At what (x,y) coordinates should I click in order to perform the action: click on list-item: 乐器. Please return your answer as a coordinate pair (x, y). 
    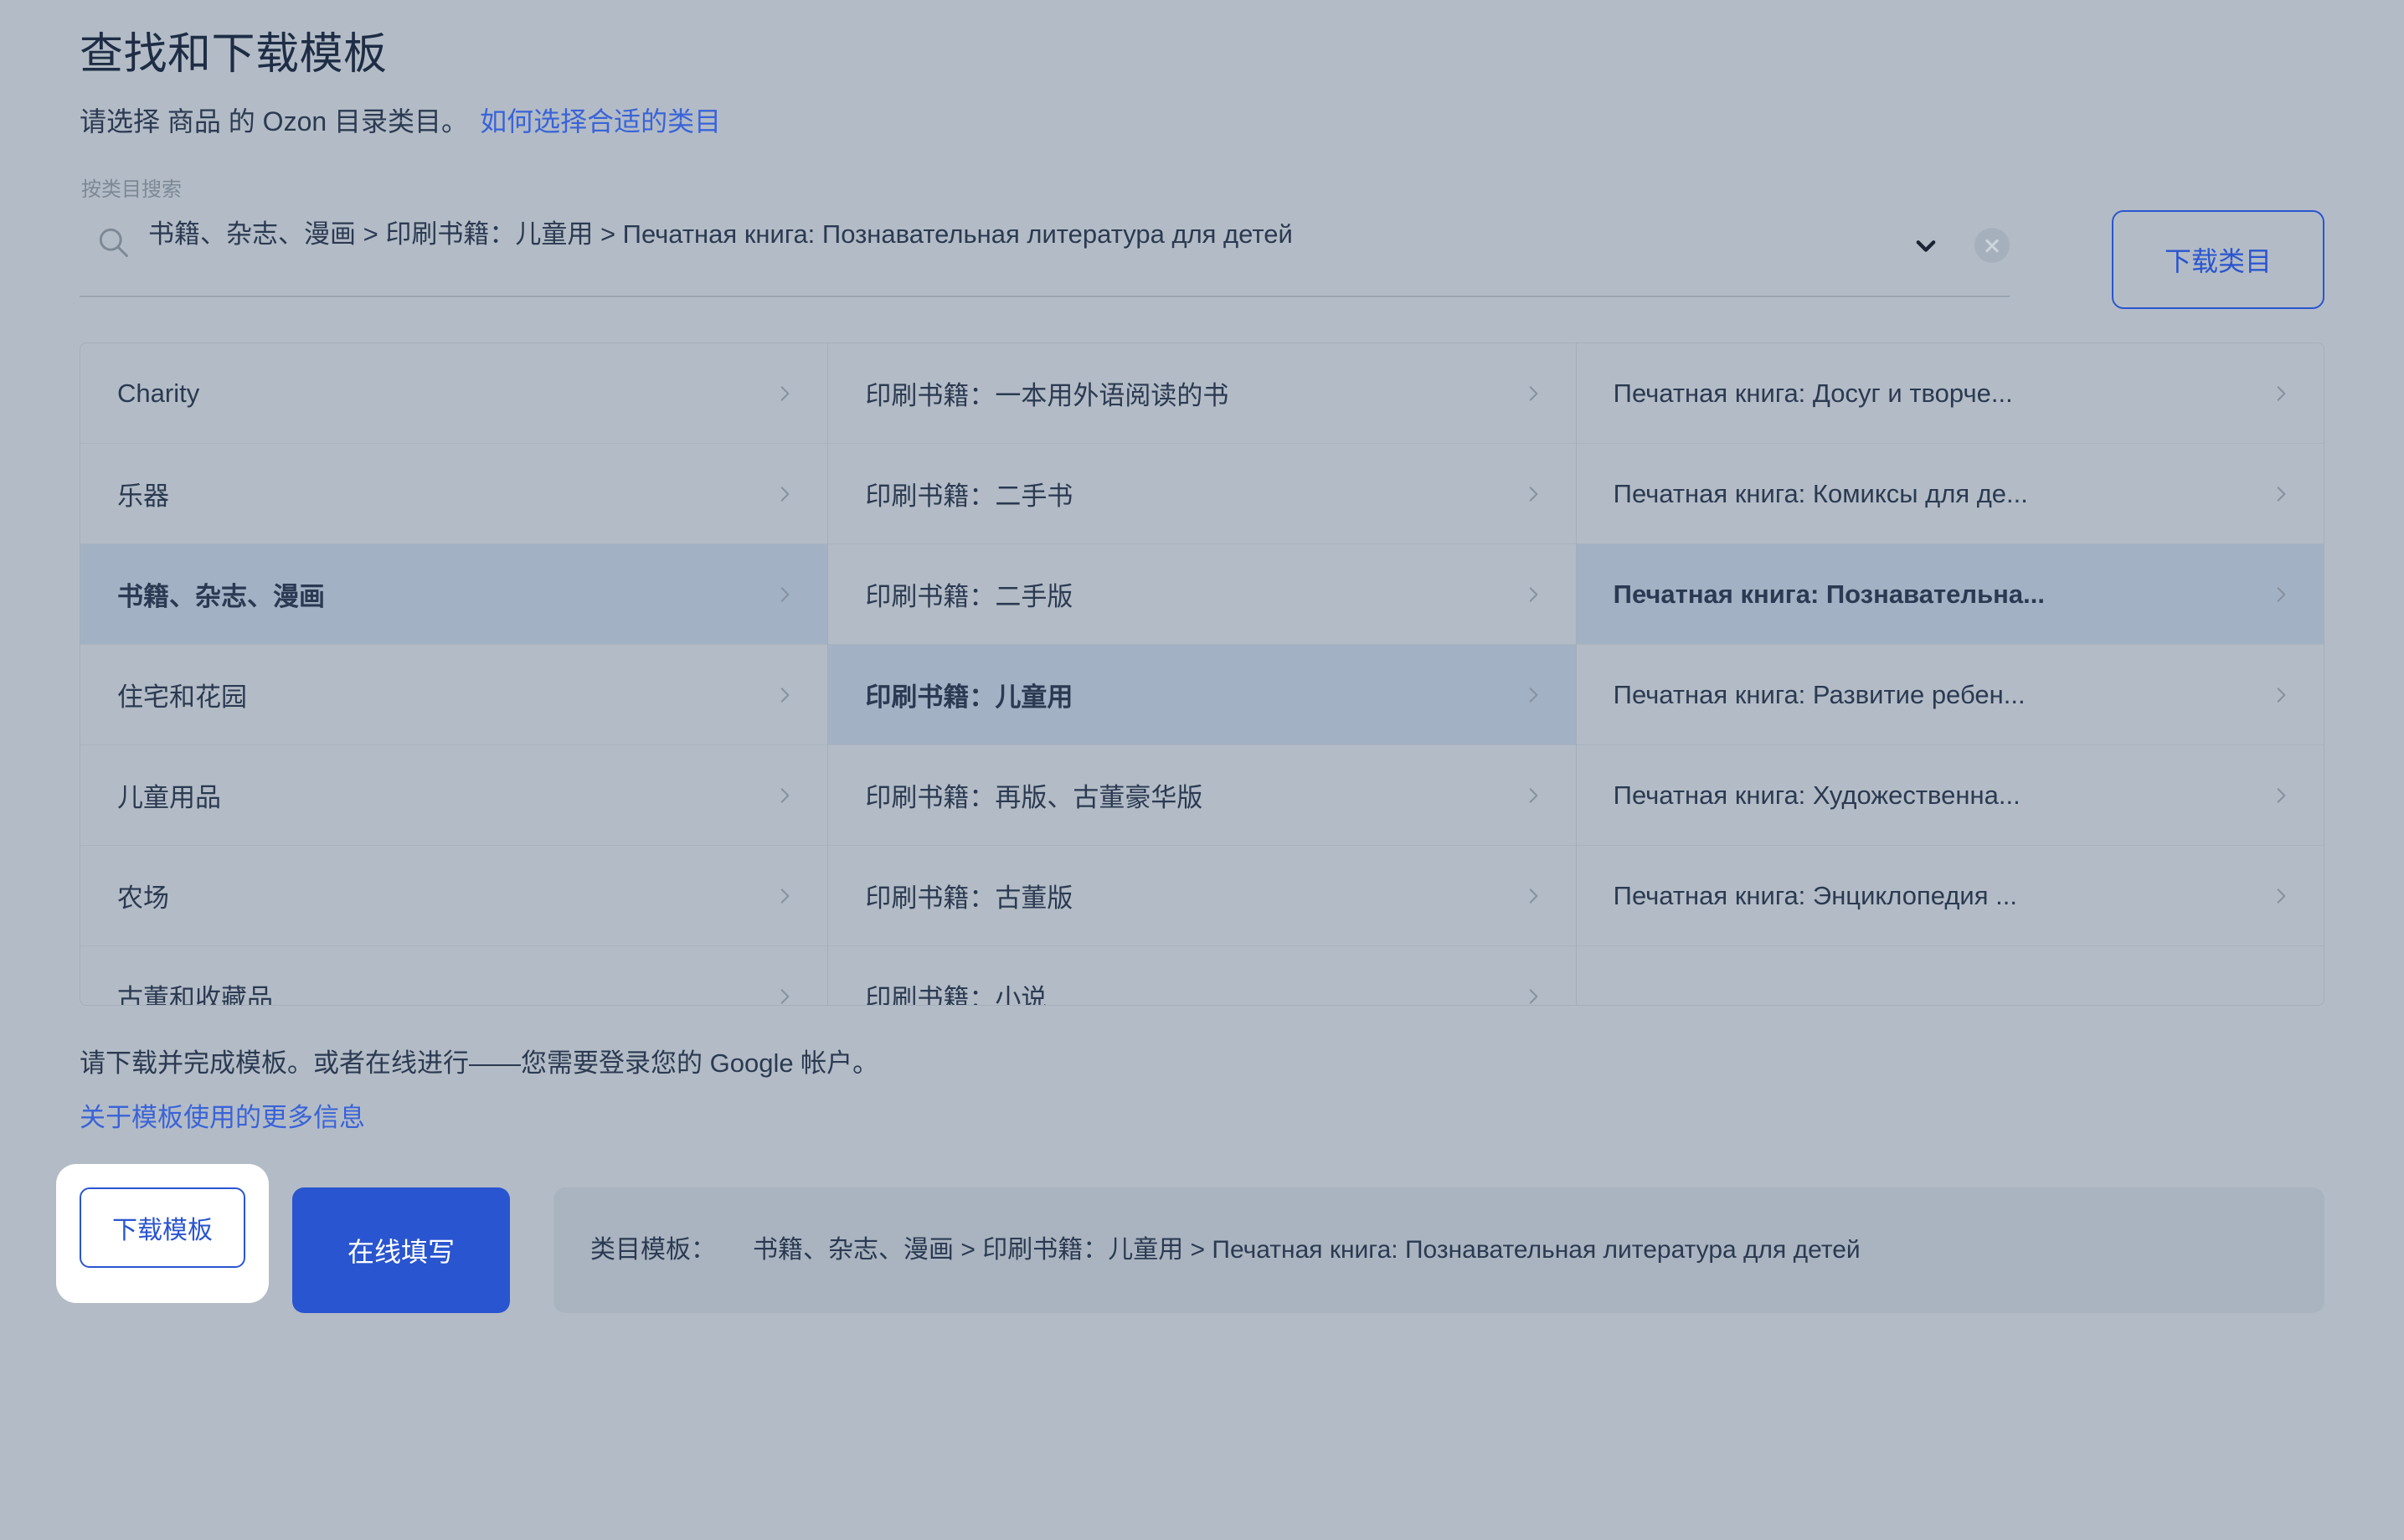
    Looking at the image, I should click on (454, 495).